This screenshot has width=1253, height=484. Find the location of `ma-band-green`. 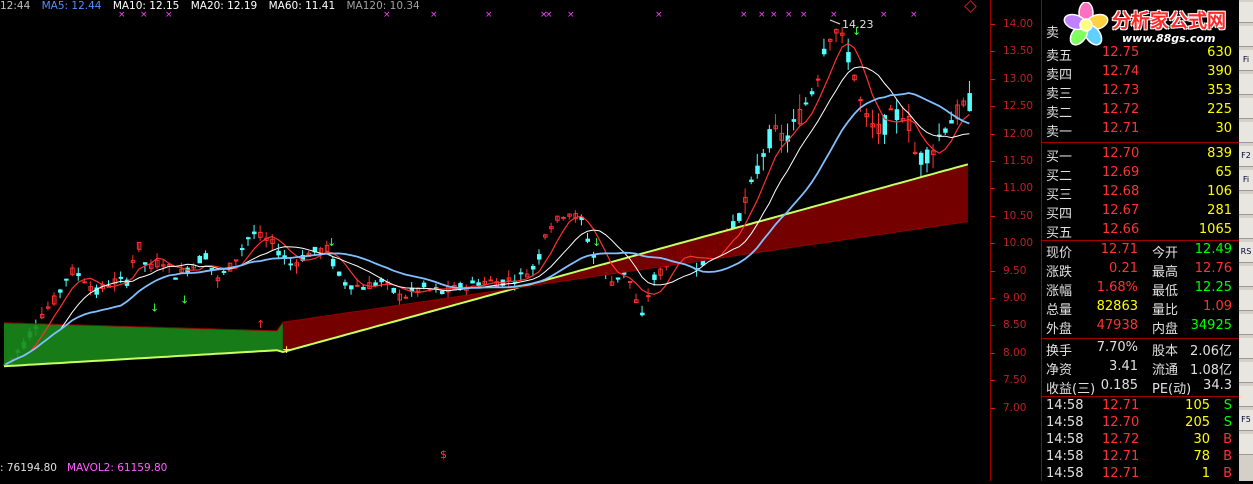

ma-band-green is located at coordinates (143, 344).